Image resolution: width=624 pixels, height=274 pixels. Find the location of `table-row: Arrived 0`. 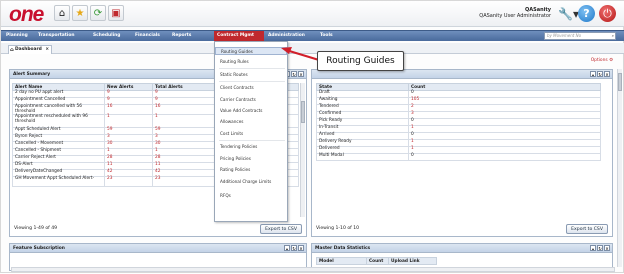

table-row: Arrived 0 is located at coordinates (458, 136).